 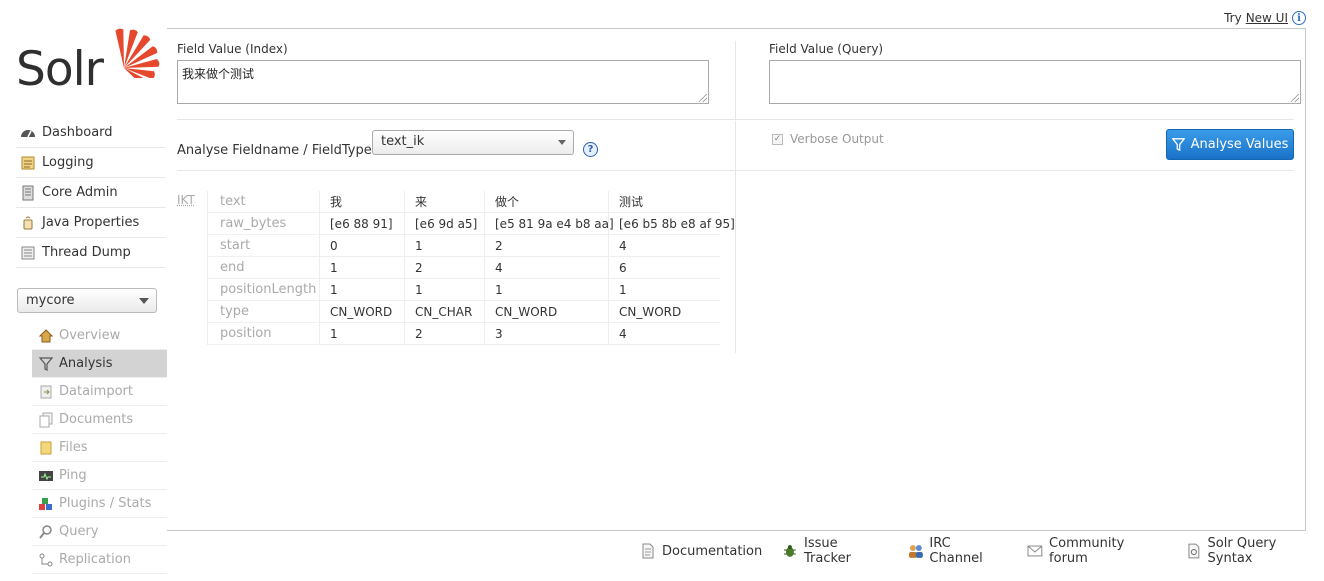 I want to click on query-syntax-icon, so click(x=1194, y=551).